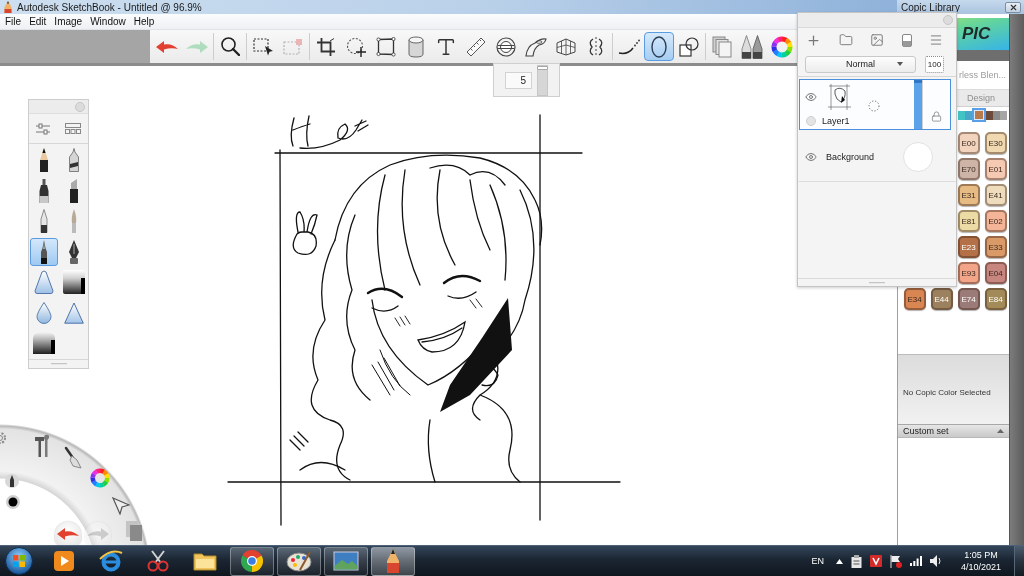  Describe the element at coordinates (42, 445) in the screenshot. I see `tools-icon` at that location.